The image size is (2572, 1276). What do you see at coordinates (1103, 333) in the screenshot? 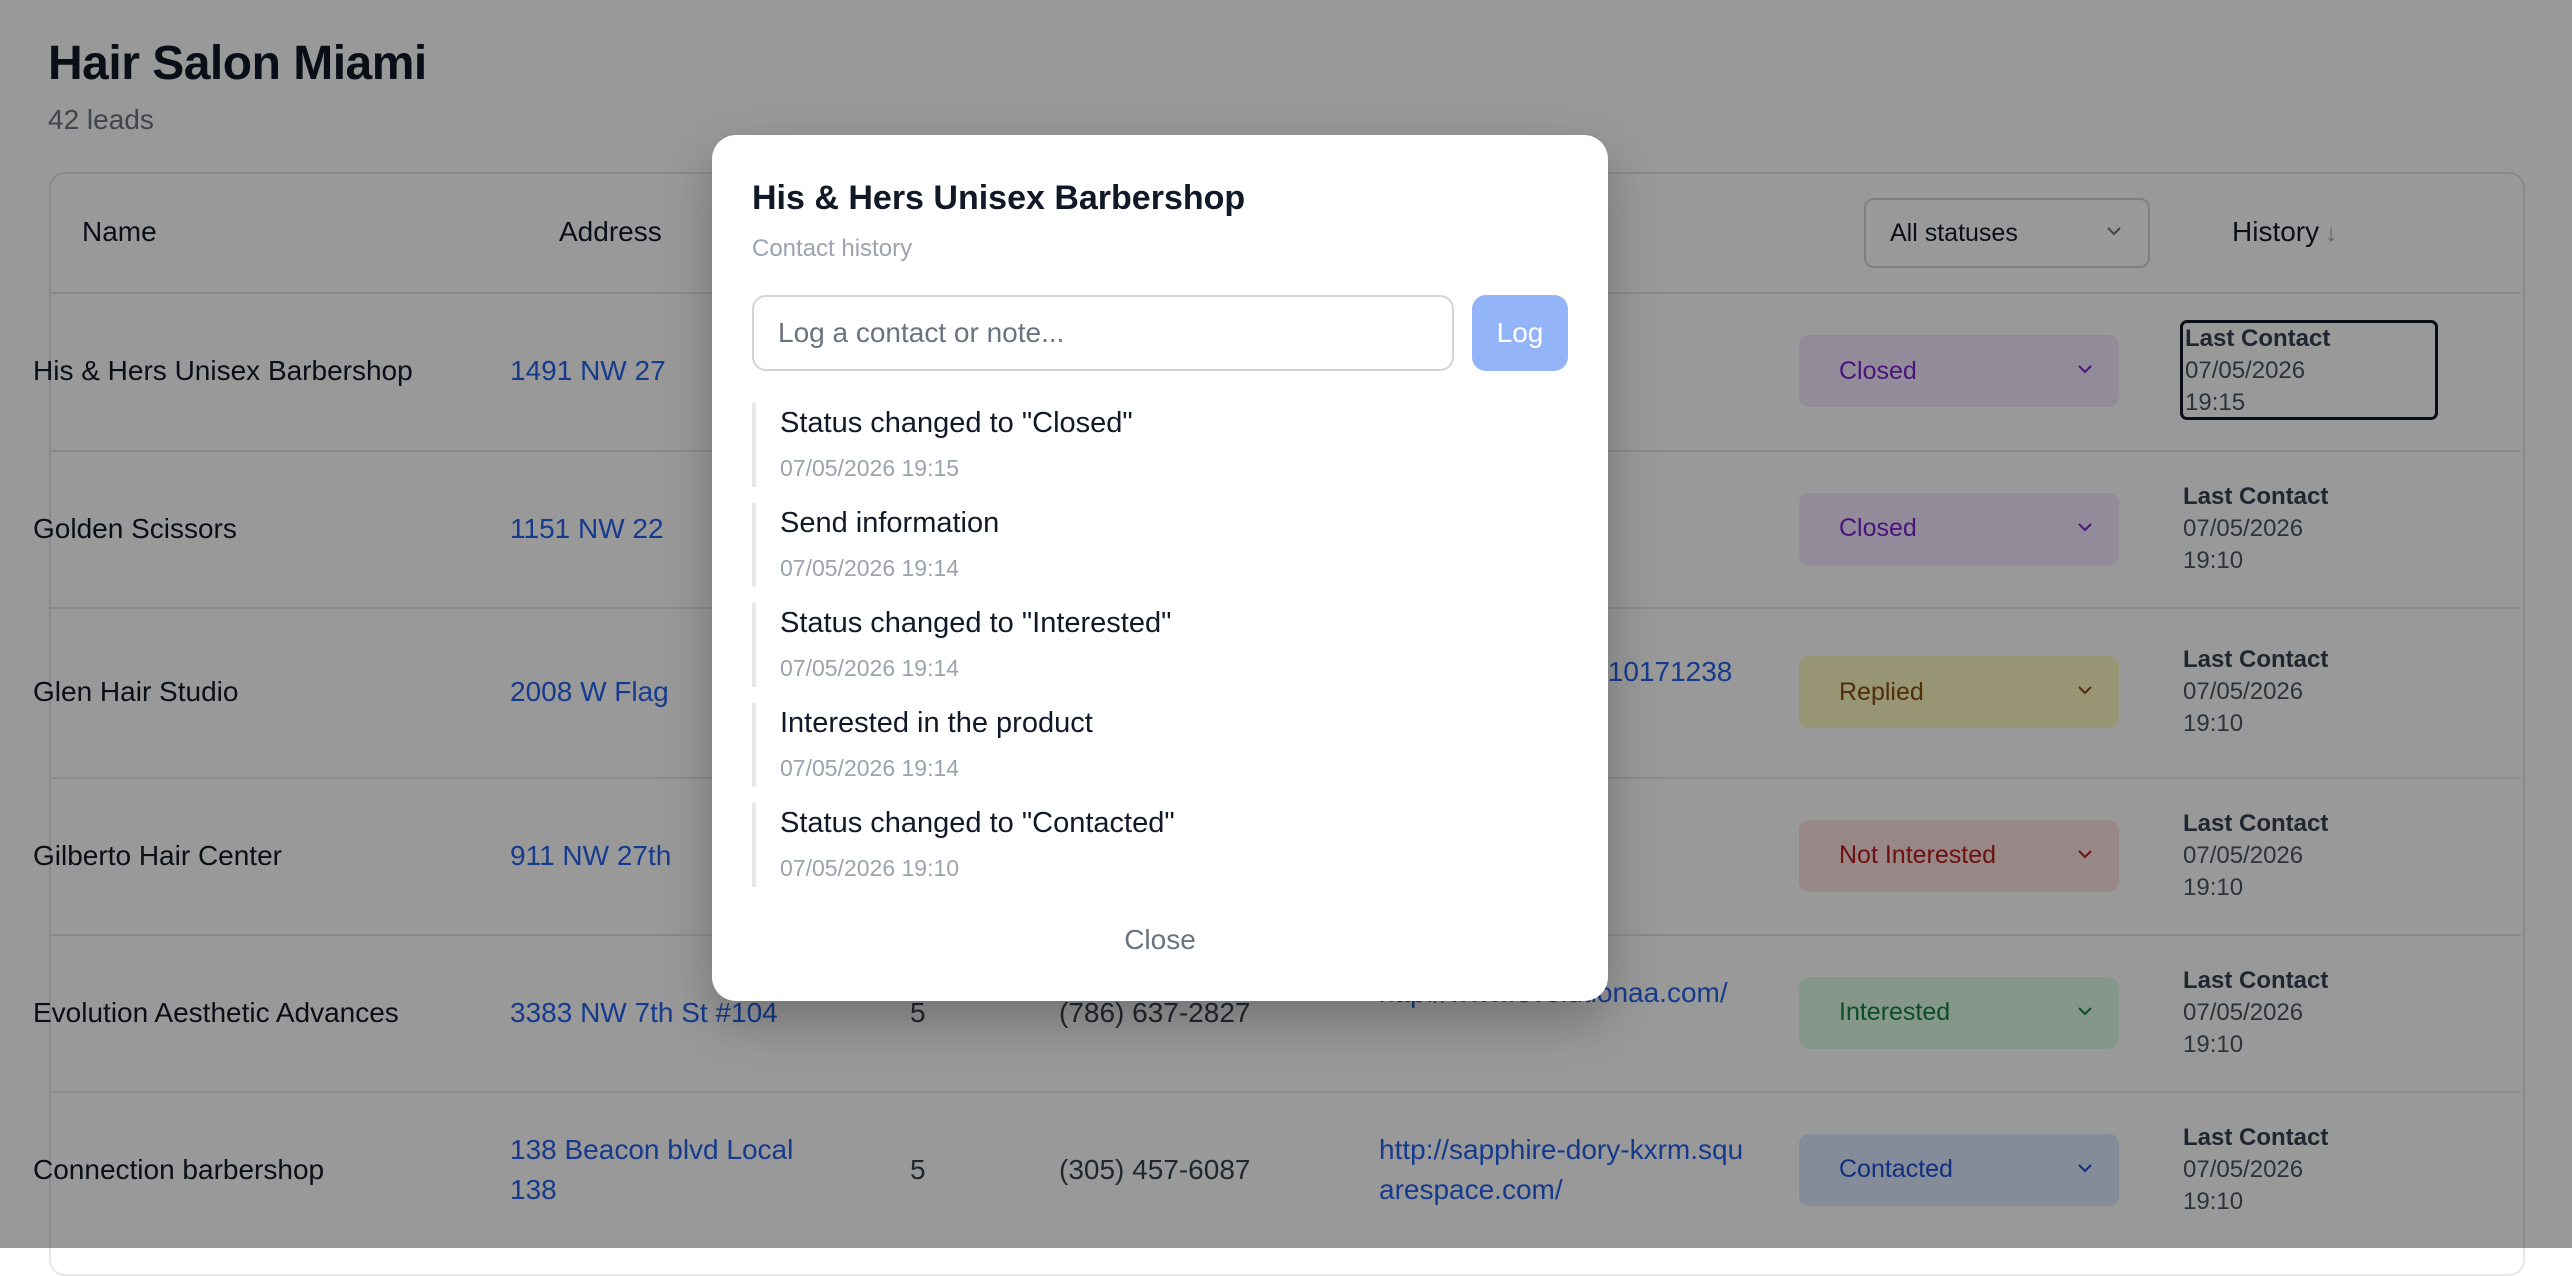
I see `log-note-input` at bounding box center [1103, 333].